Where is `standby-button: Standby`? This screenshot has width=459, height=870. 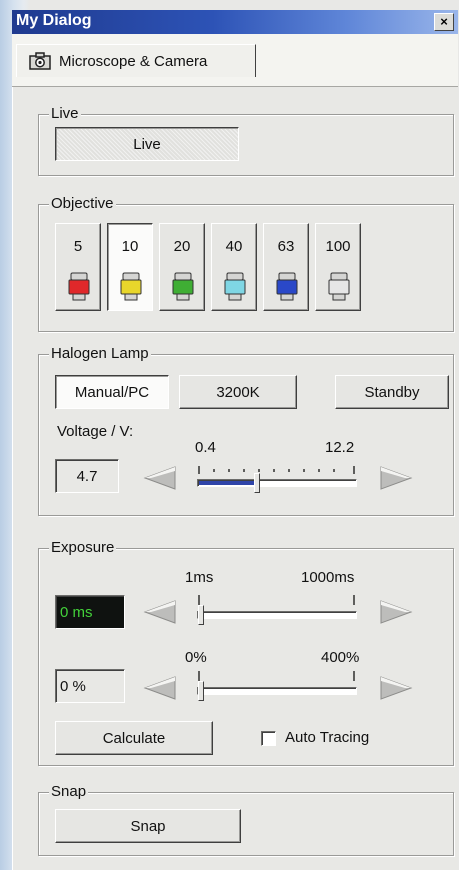 standby-button: Standby is located at coordinates (392, 392).